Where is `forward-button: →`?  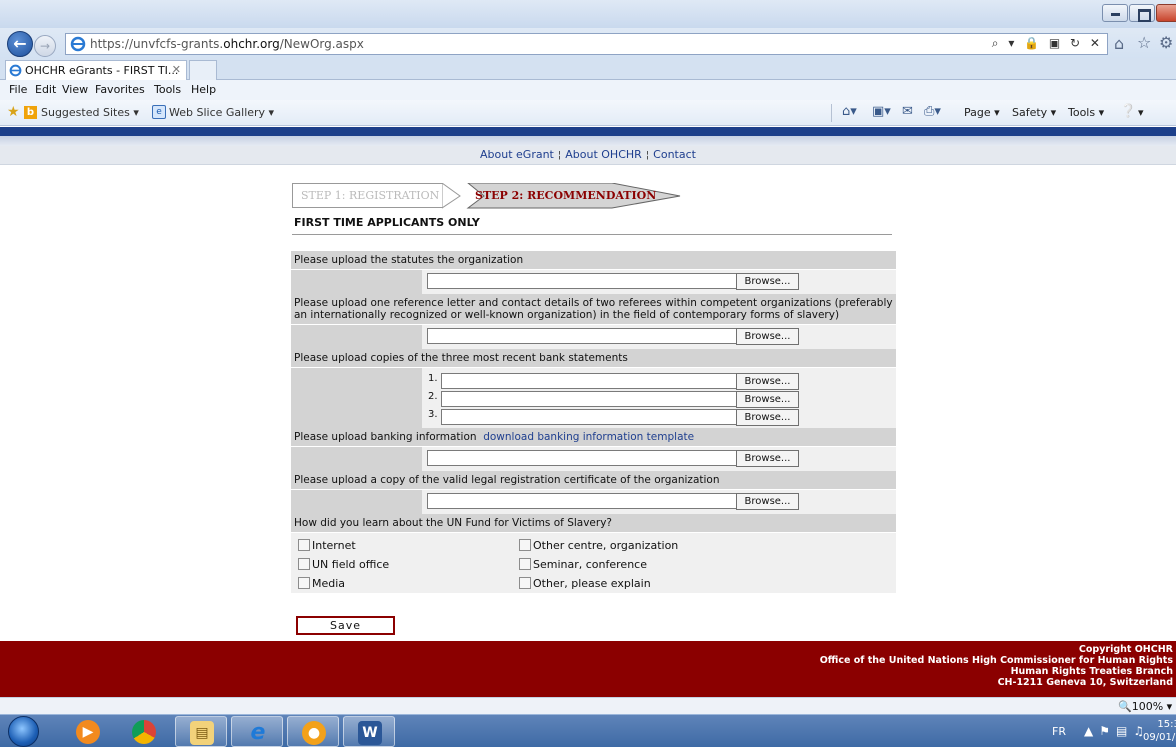
forward-button: → is located at coordinates (45, 46).